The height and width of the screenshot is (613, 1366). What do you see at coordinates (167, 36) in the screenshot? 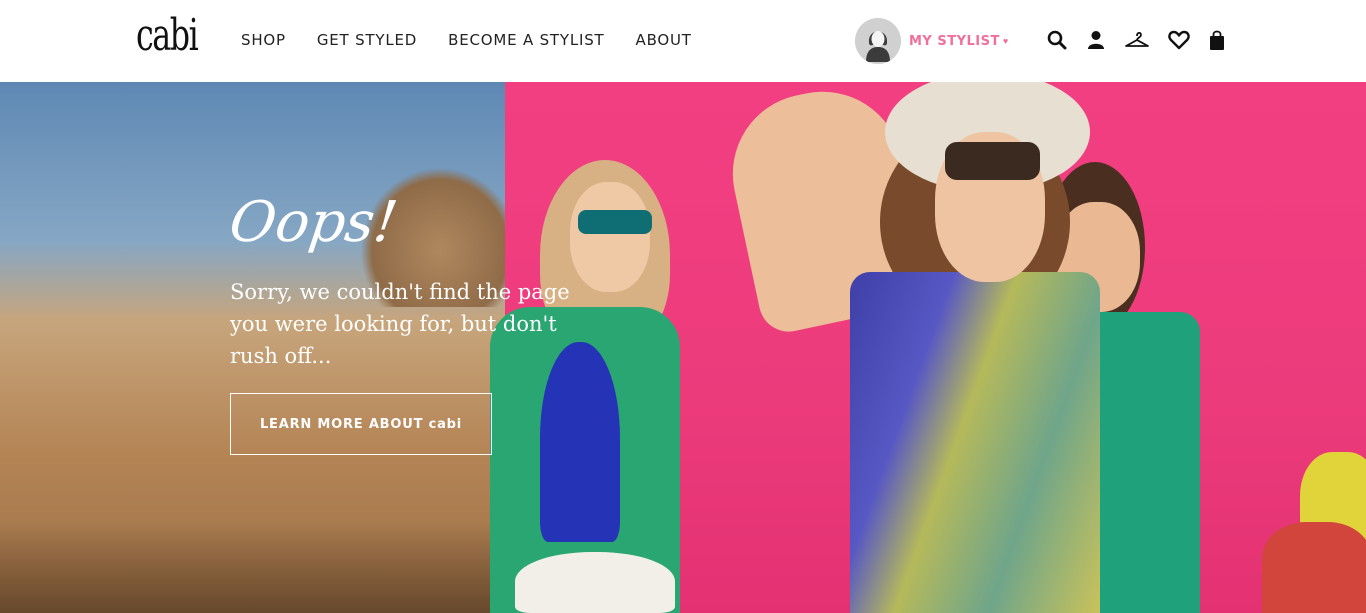
I see `cabi-logo: cabi` at bounding box center [167, 36].